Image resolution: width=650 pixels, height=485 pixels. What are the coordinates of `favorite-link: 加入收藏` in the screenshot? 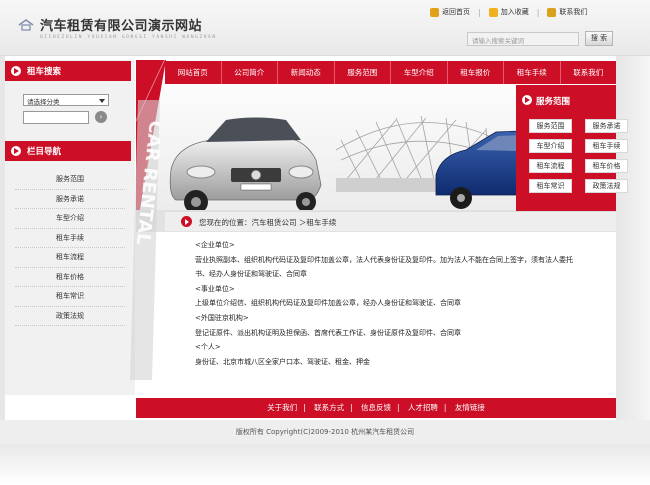 It's located at (508, 12).